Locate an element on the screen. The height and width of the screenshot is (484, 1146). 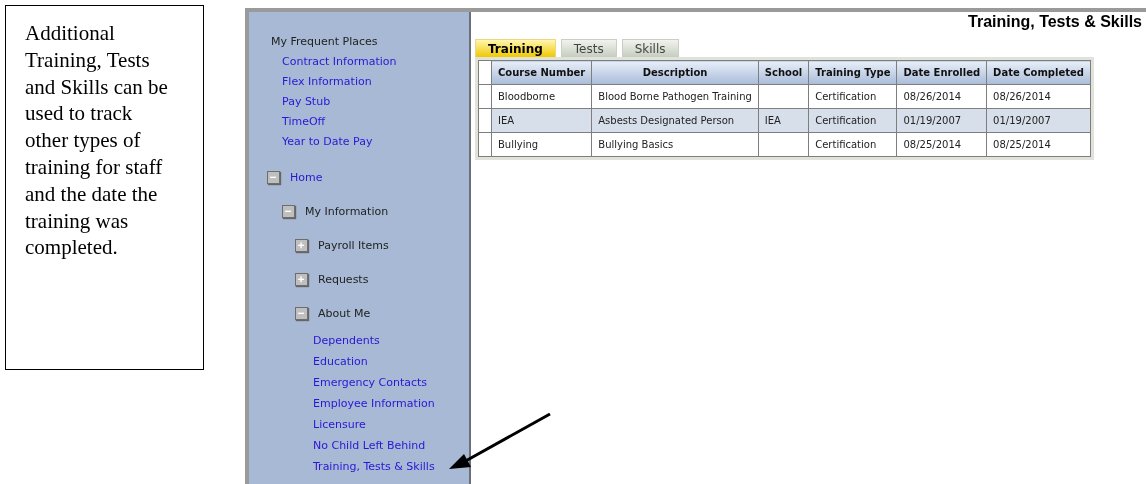
column-header: Description is located at coordinates (675, 72).